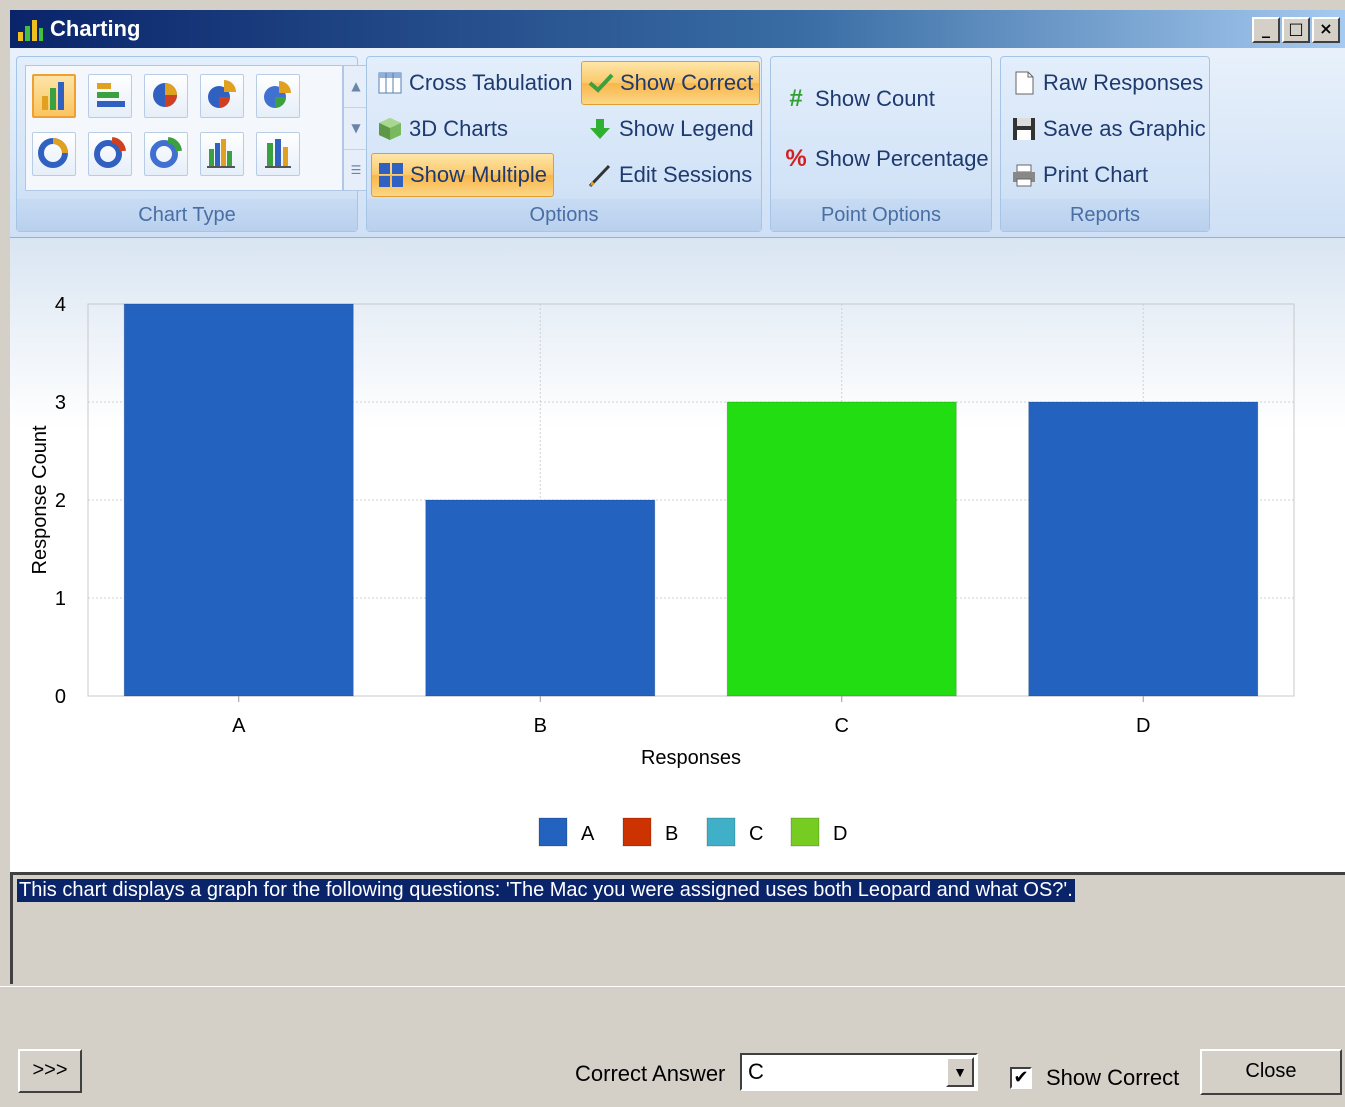 This screenshot has width=1345, height=1107. Describe the element at coordinates (1143, 549) in the screenshot. I see `bar-d` at that location.